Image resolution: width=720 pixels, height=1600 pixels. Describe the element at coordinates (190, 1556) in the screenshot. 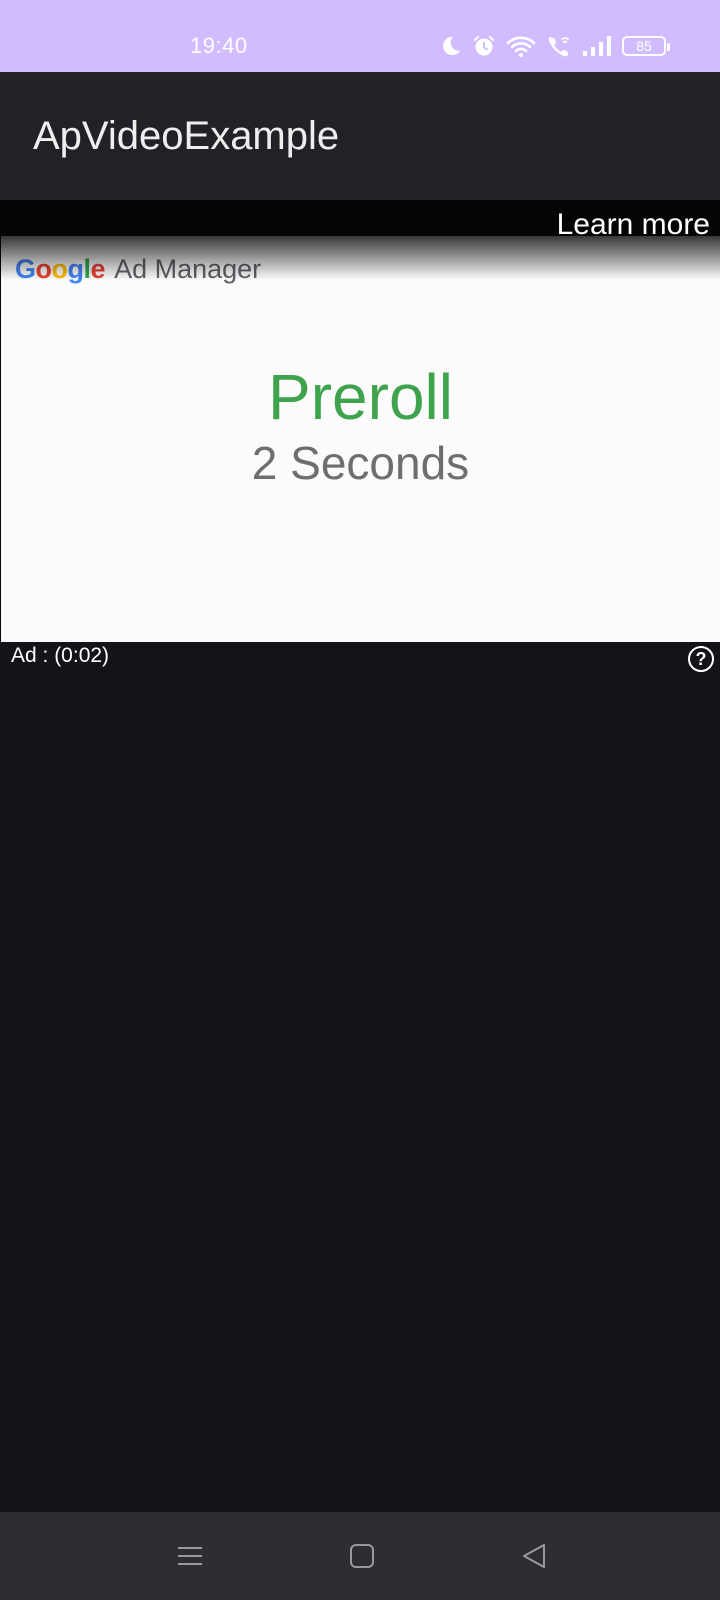

I see `menu-icon` at that location.